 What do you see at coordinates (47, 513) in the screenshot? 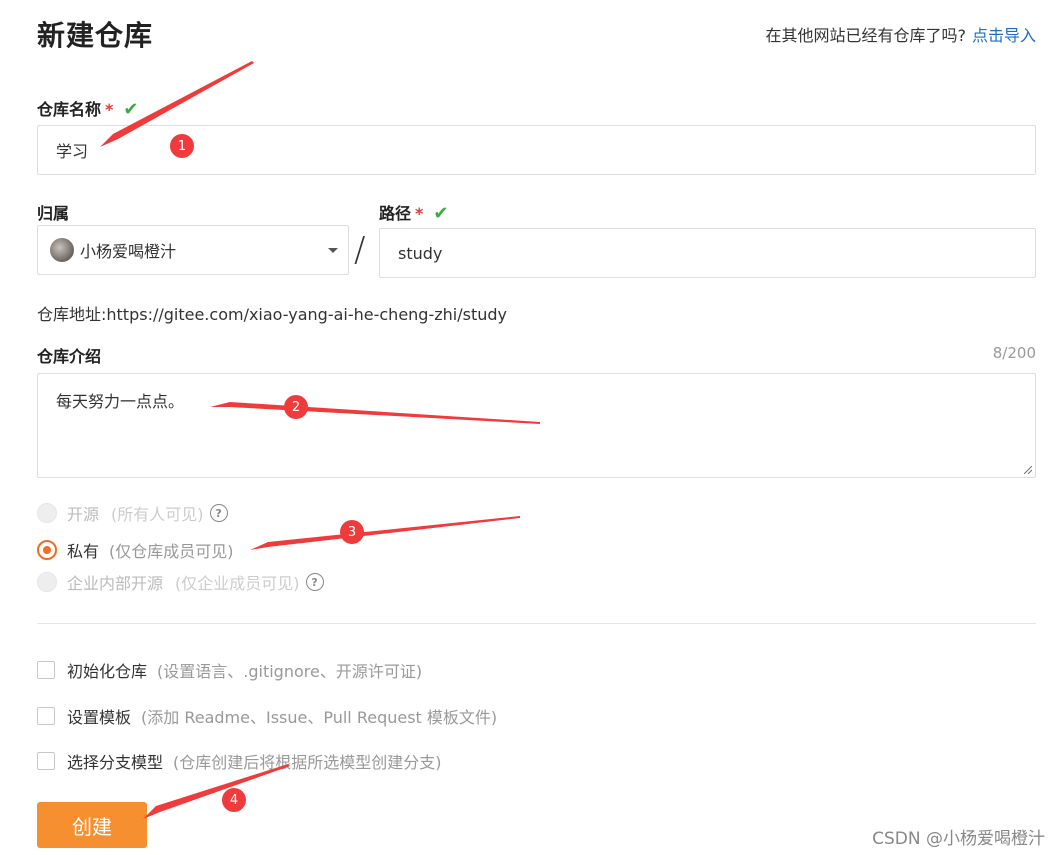
I see `radio-public` at bounding box center [47, 513].